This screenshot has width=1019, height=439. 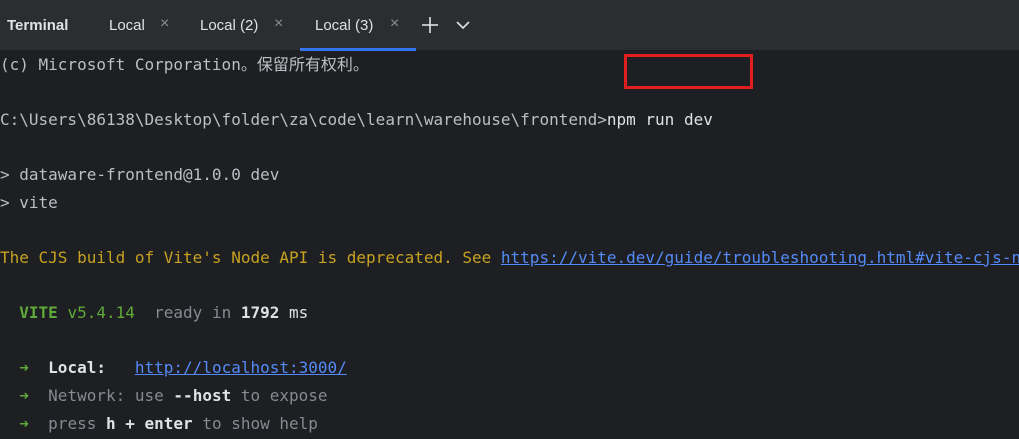 I want to click on script-line-2: > vite, so click(x=29, y=202).